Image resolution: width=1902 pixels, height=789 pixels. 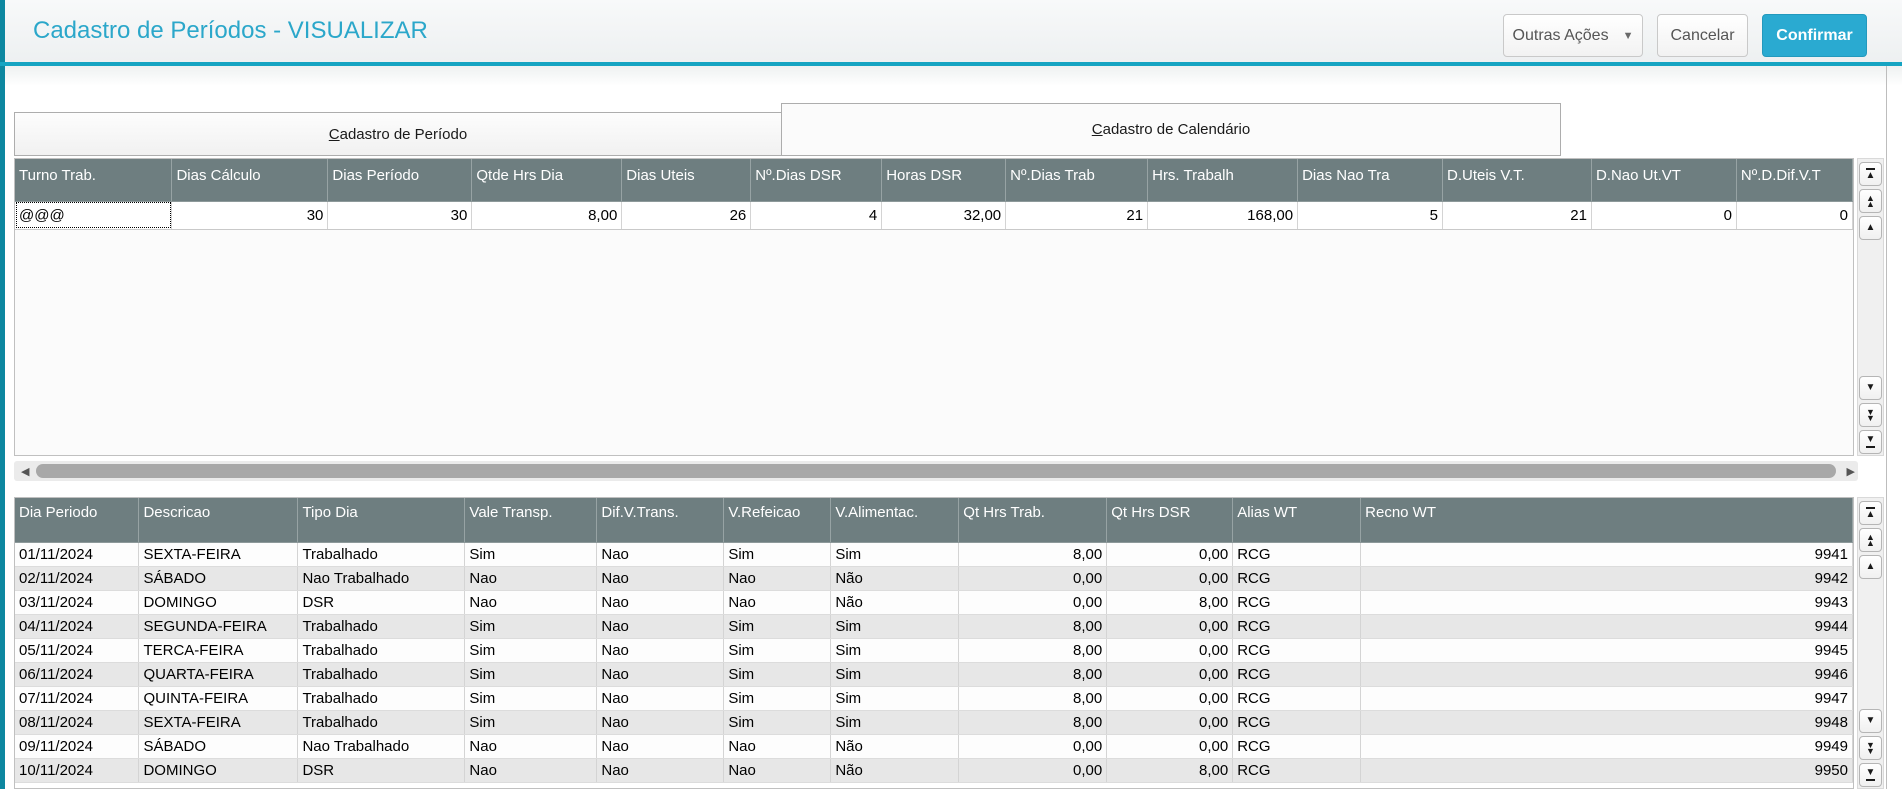 What do you see at coordinates (77, 770) in the screenshot?
I see `grid-cell: 10/11/2024` at bounding box center [77, 770].